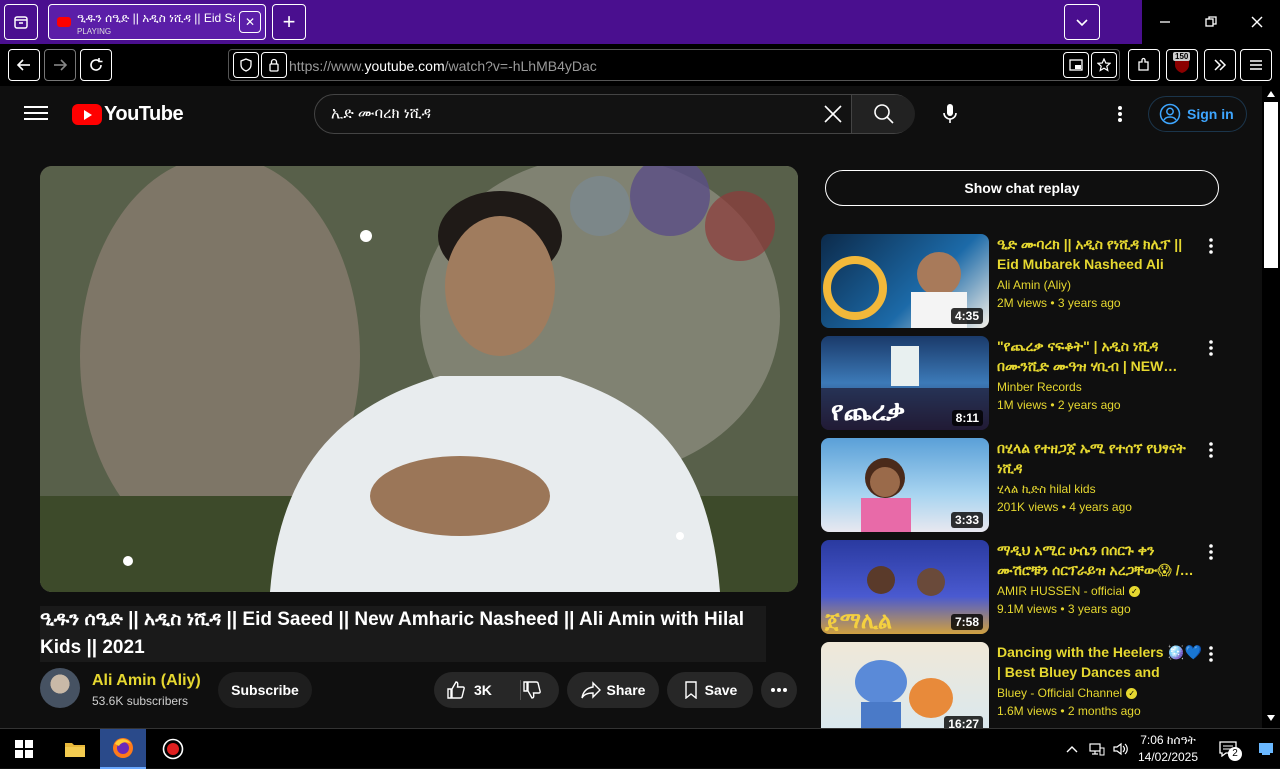  What do you see at coordinates (613, 690) in the screenshot?
I see `share-button: Share` at bounding box center [613, 690].